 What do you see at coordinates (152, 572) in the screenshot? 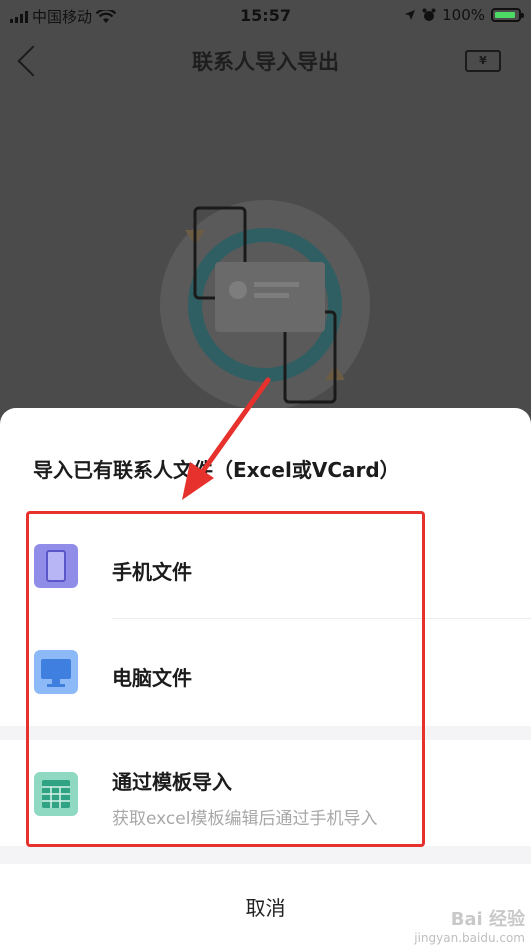
I see `option-label: 手机文件` at bounding box center [152, 572].